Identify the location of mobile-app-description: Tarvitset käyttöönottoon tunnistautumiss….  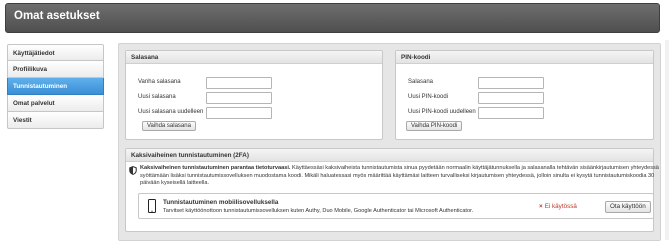
(318, 211).